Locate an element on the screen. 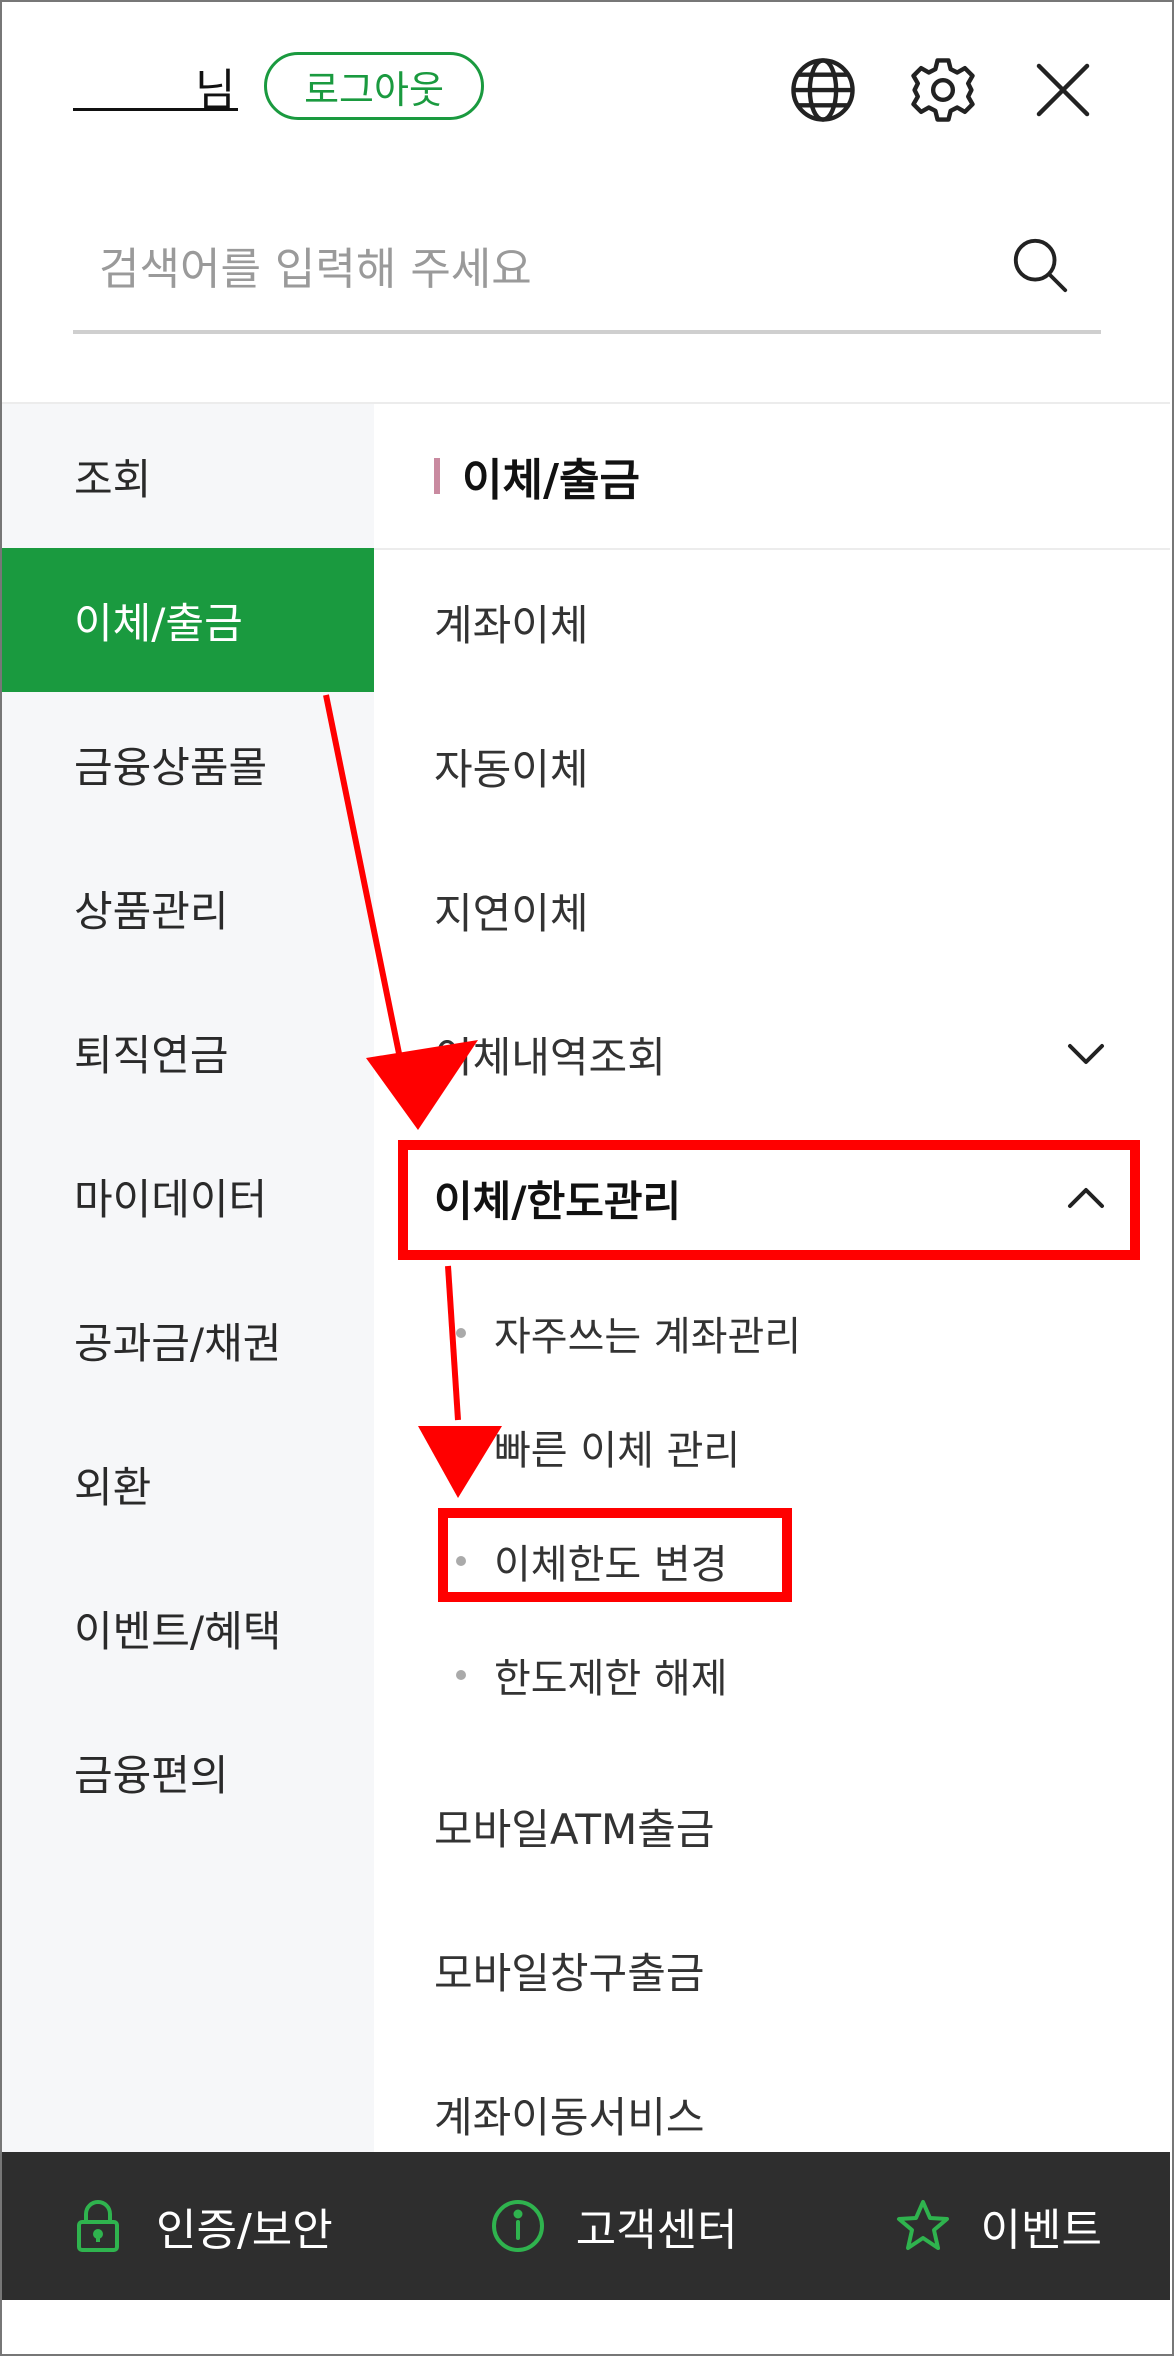 The width and height of the screenshot is (1174, 2356). nav-auth-security: 인증/보안 is located at coordinates (201, 2226).